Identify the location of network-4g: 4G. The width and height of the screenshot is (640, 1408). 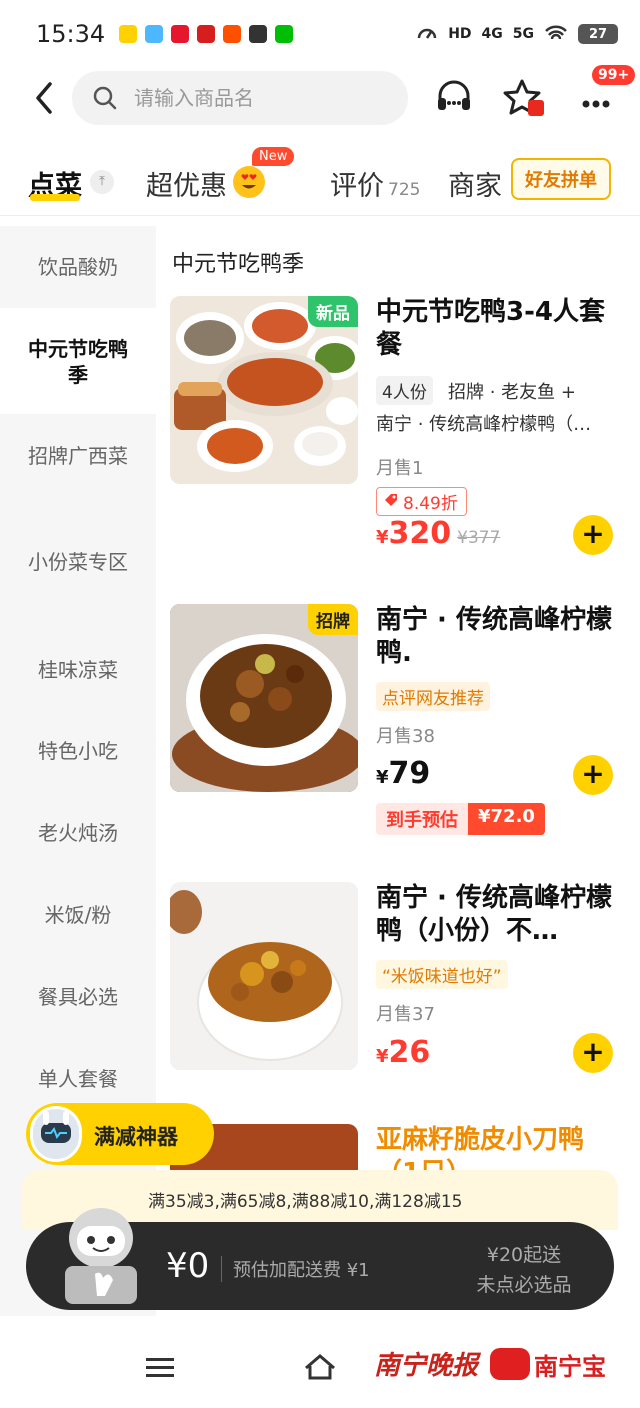
(492, 34).